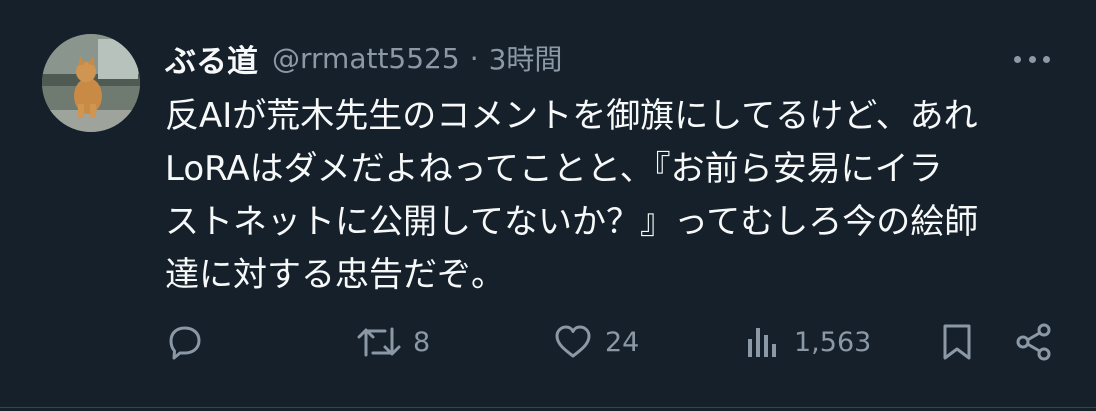 The image size is (1096, 411). Describe the element at coordinates (762, 342) in the screenshot. I see `views-chart-icon` at that location.